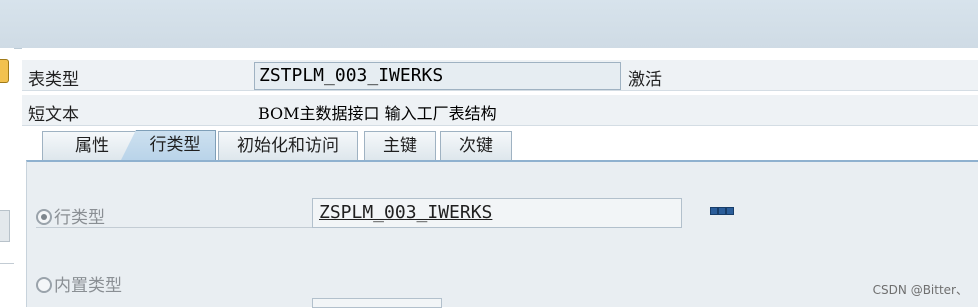 This screenshot has width=978, height=308. I want to click on tab-strip: 属性 行类型 初始化和访问 主键 次键, so click(500, 145).